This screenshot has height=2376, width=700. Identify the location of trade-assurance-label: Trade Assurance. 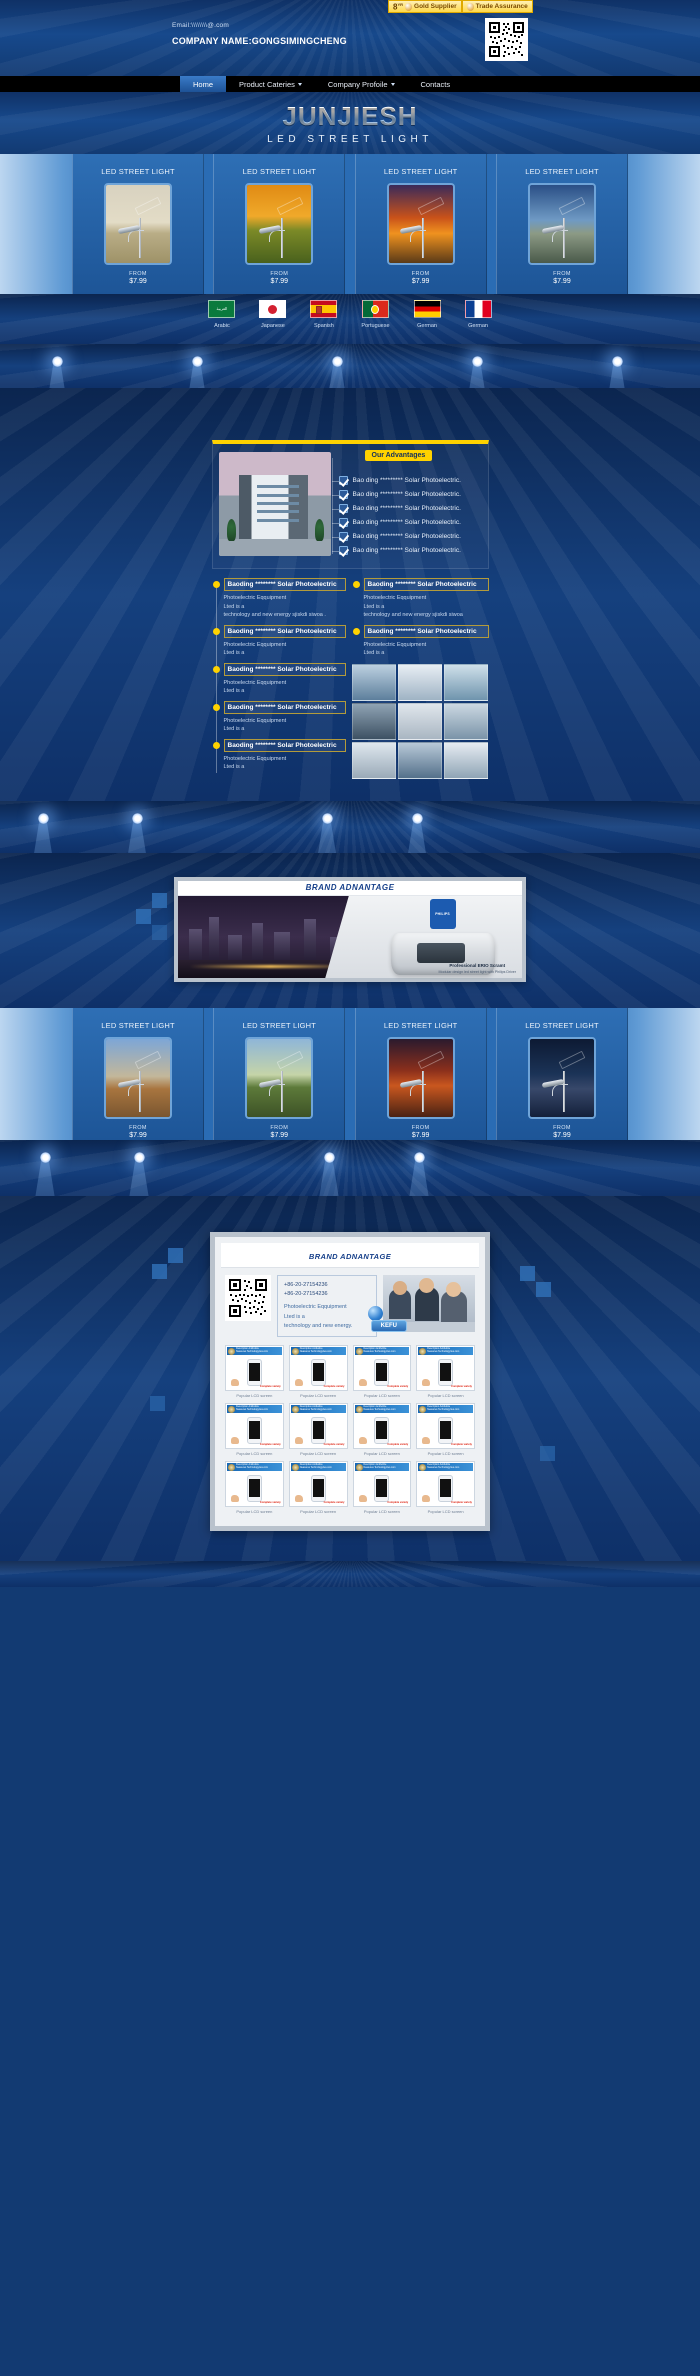
(501, 6).